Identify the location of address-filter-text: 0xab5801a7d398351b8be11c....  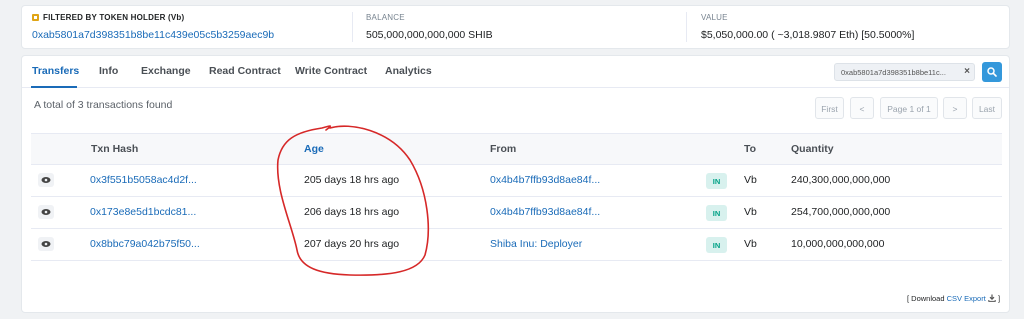
(893, 72).